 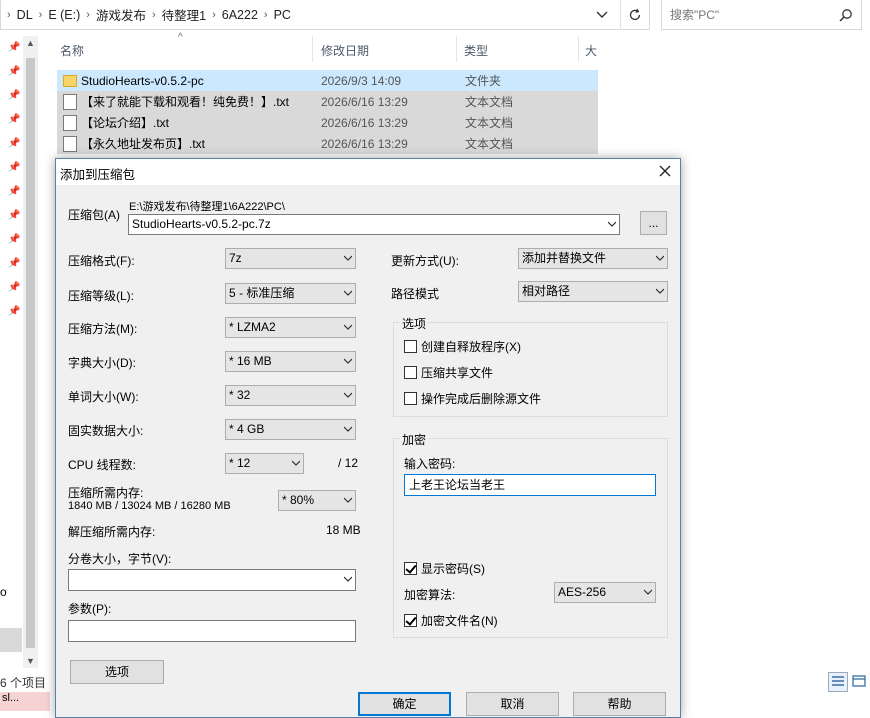 What do you see at coordinates (70, 101) in the screenshot?
I see `text-file-icon` at bounding box center [70, 101].